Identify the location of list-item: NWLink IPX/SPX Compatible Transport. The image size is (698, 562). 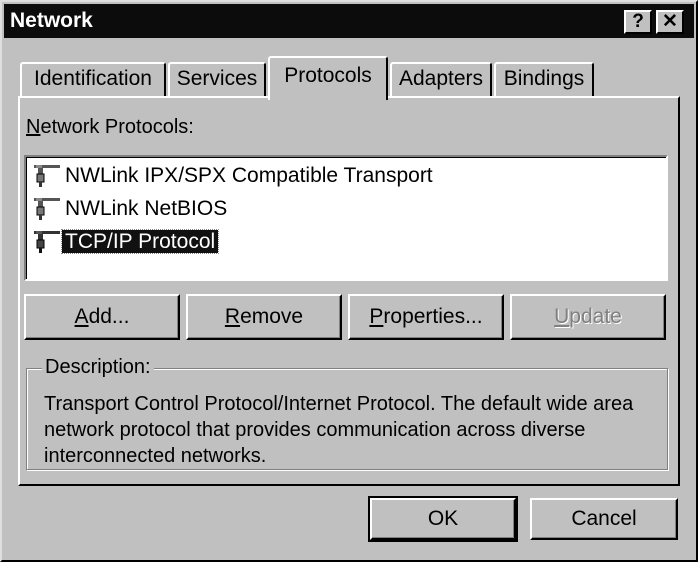
(234, 176).